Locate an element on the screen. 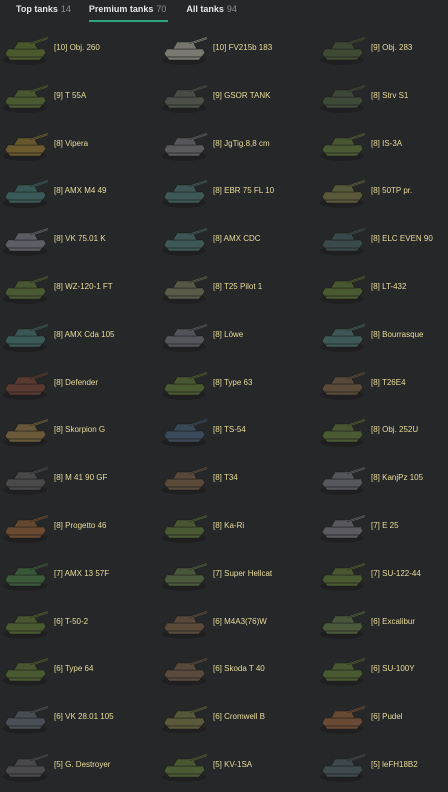 The image size is (448, 792). tank-name: [6] Cromwell B is located at coordinates (239, 717).